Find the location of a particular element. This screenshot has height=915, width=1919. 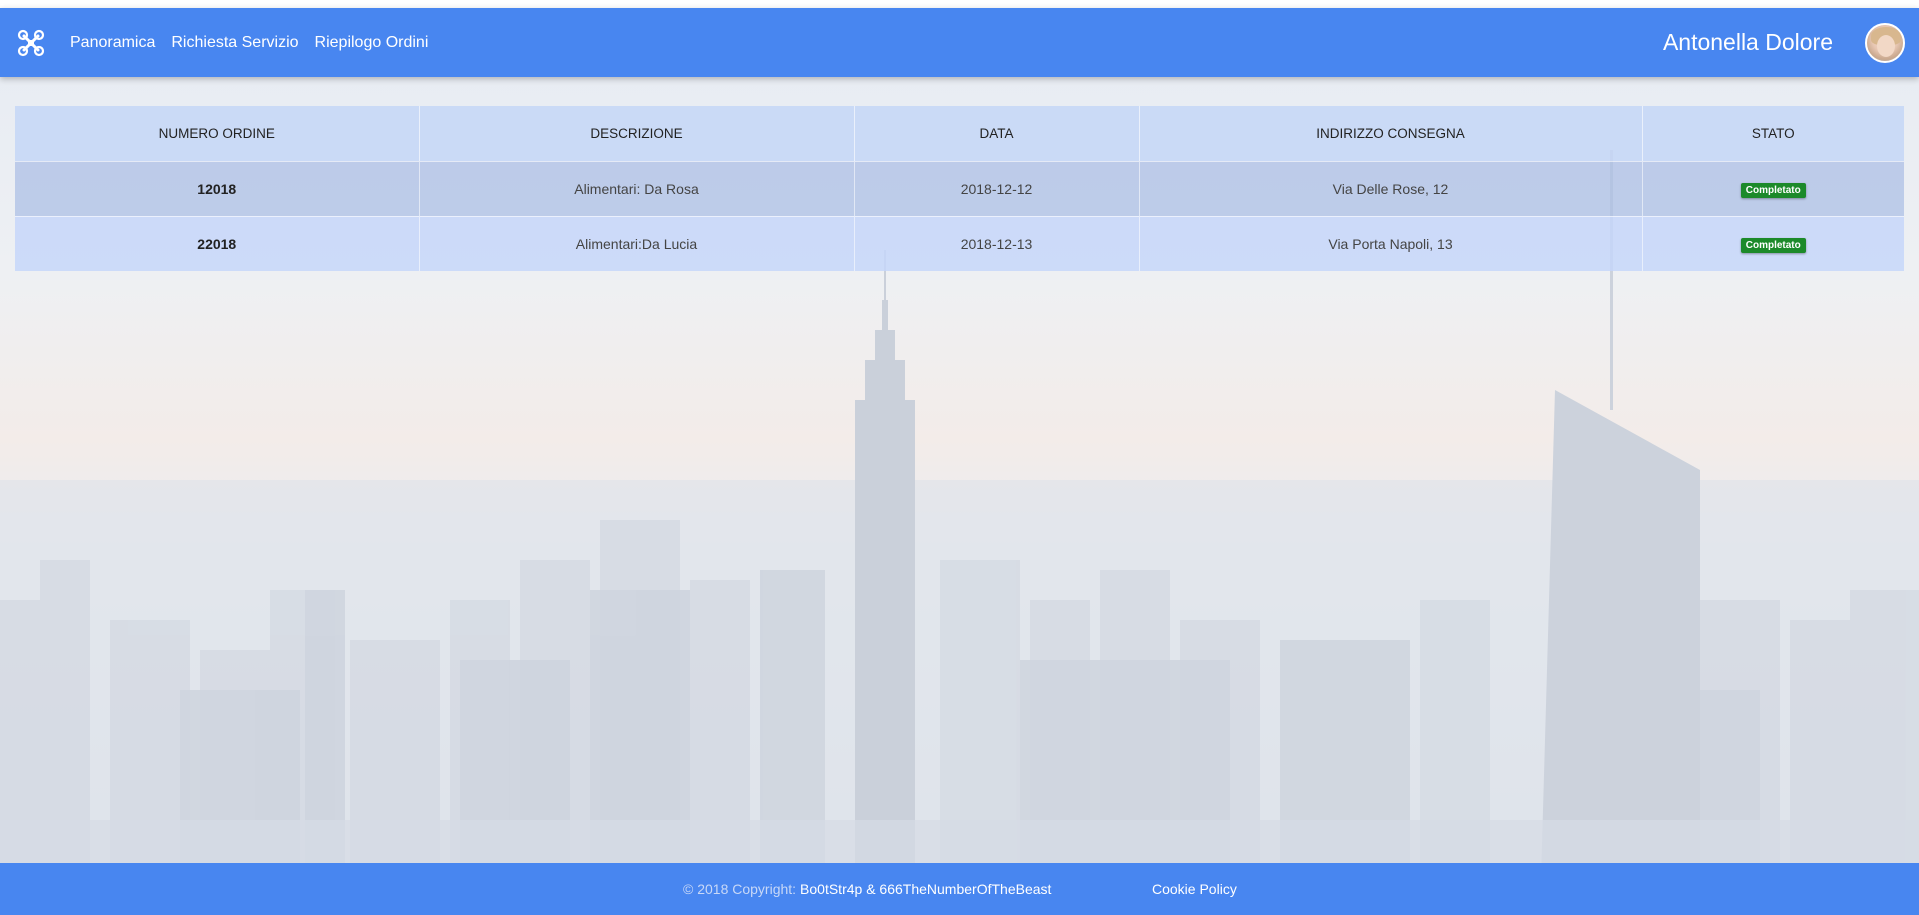

header-indirizzo-consegna: INDIRIZZO CONSEGNA is located at coordinates (1391, 133).